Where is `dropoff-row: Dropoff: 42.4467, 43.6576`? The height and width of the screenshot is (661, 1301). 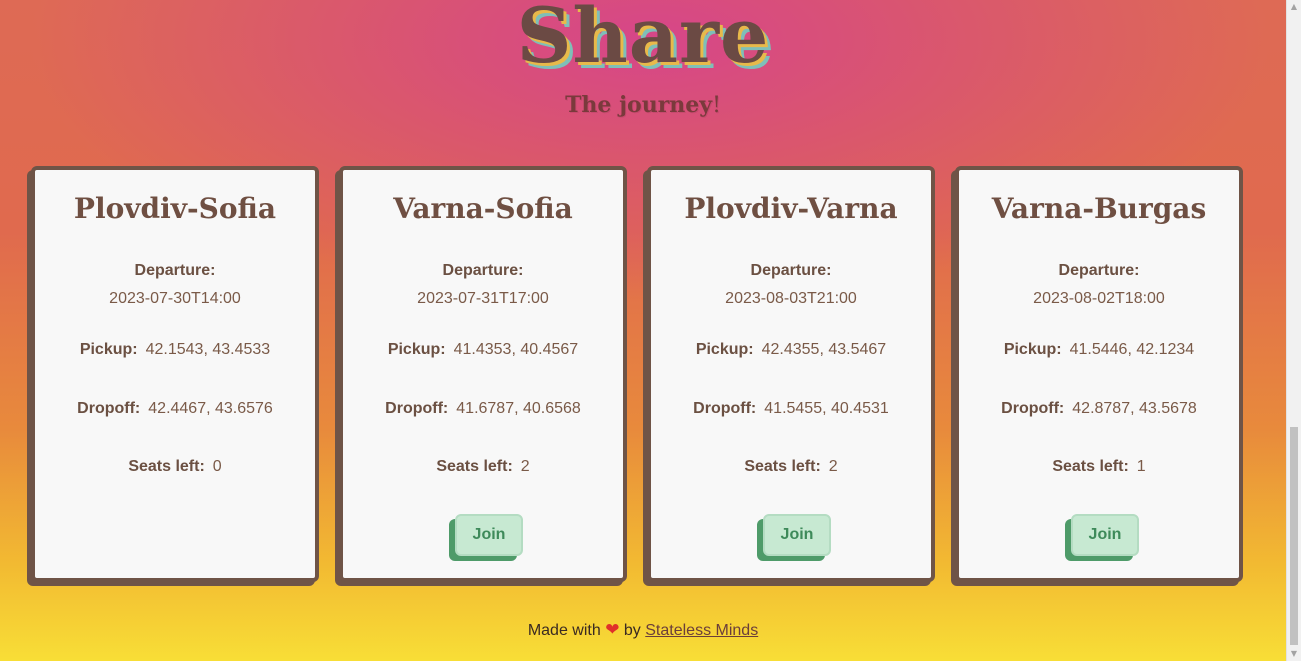 dropoff-row: Dropoff: 42.4467, 43.6576 is located at coordinates (175, 408).